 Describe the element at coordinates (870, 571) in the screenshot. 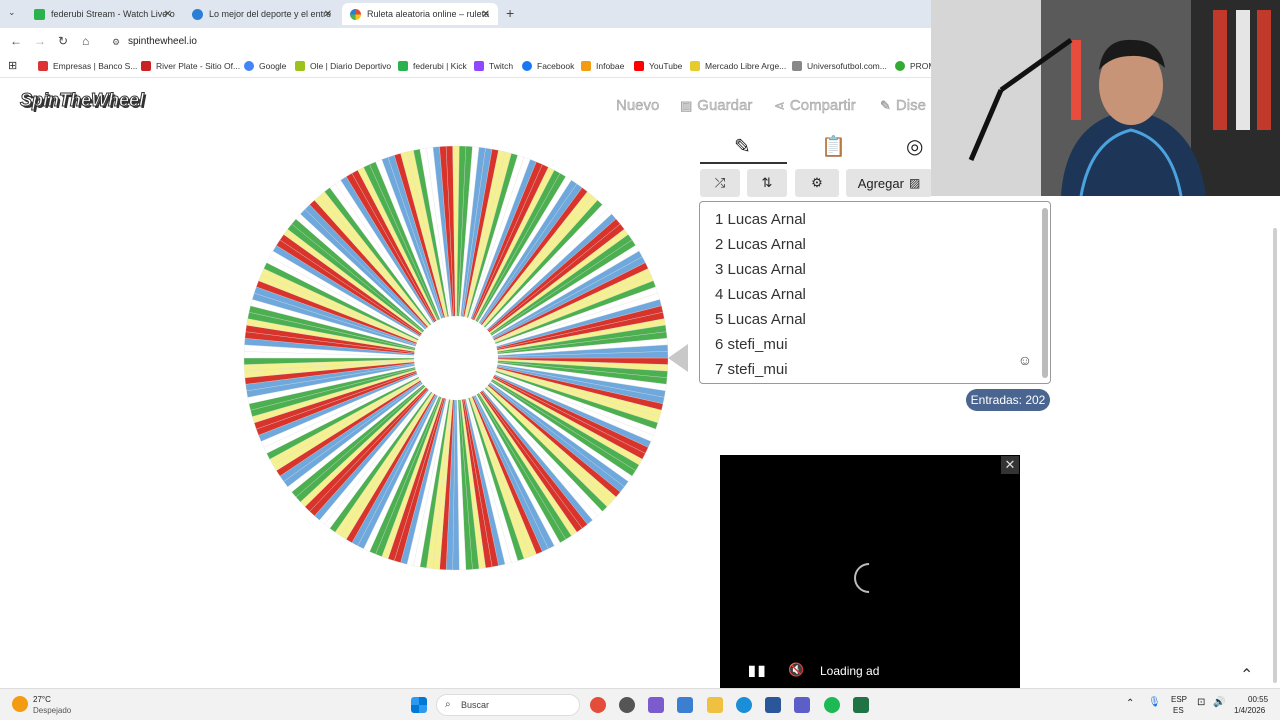

I see `video-ad: ✕ ▮▮ 🔇 Loading ad` at that location.